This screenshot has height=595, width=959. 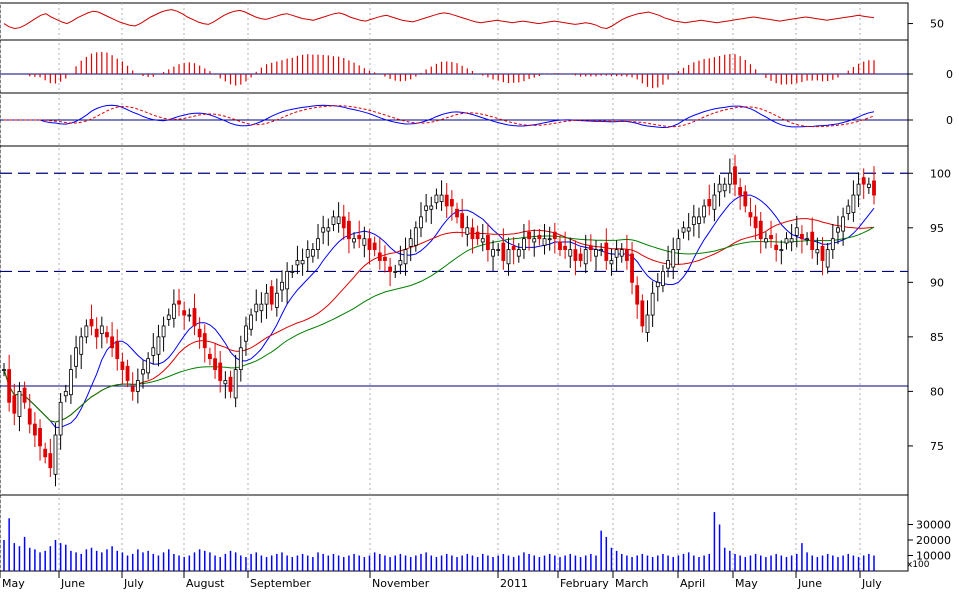 I want to click on price-y-tick-label: 90, so click(x=937, y=282).